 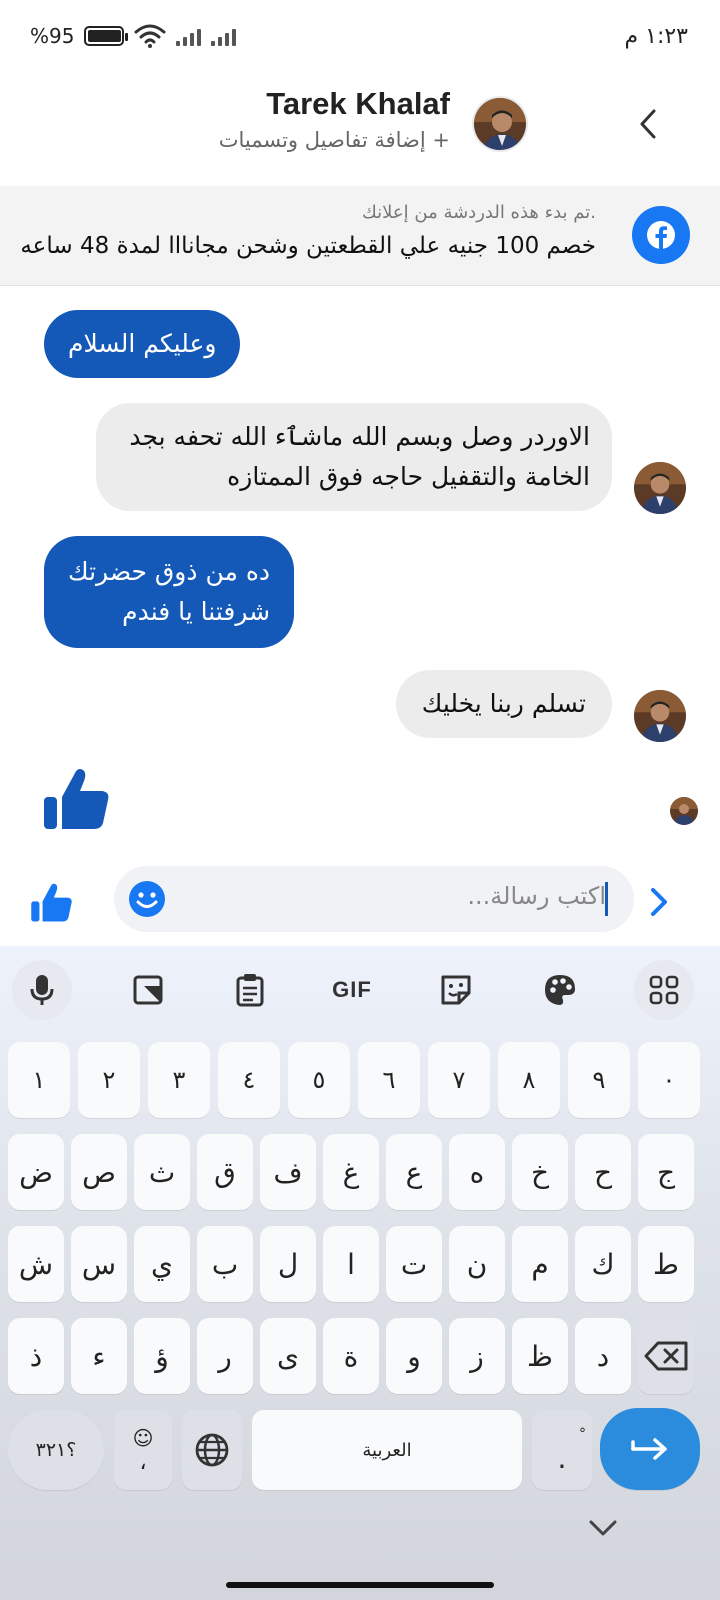 What do you see at coordinates (540, 1264) in the screenshot?
I see `key: م` at bounding box center [540, 1264].